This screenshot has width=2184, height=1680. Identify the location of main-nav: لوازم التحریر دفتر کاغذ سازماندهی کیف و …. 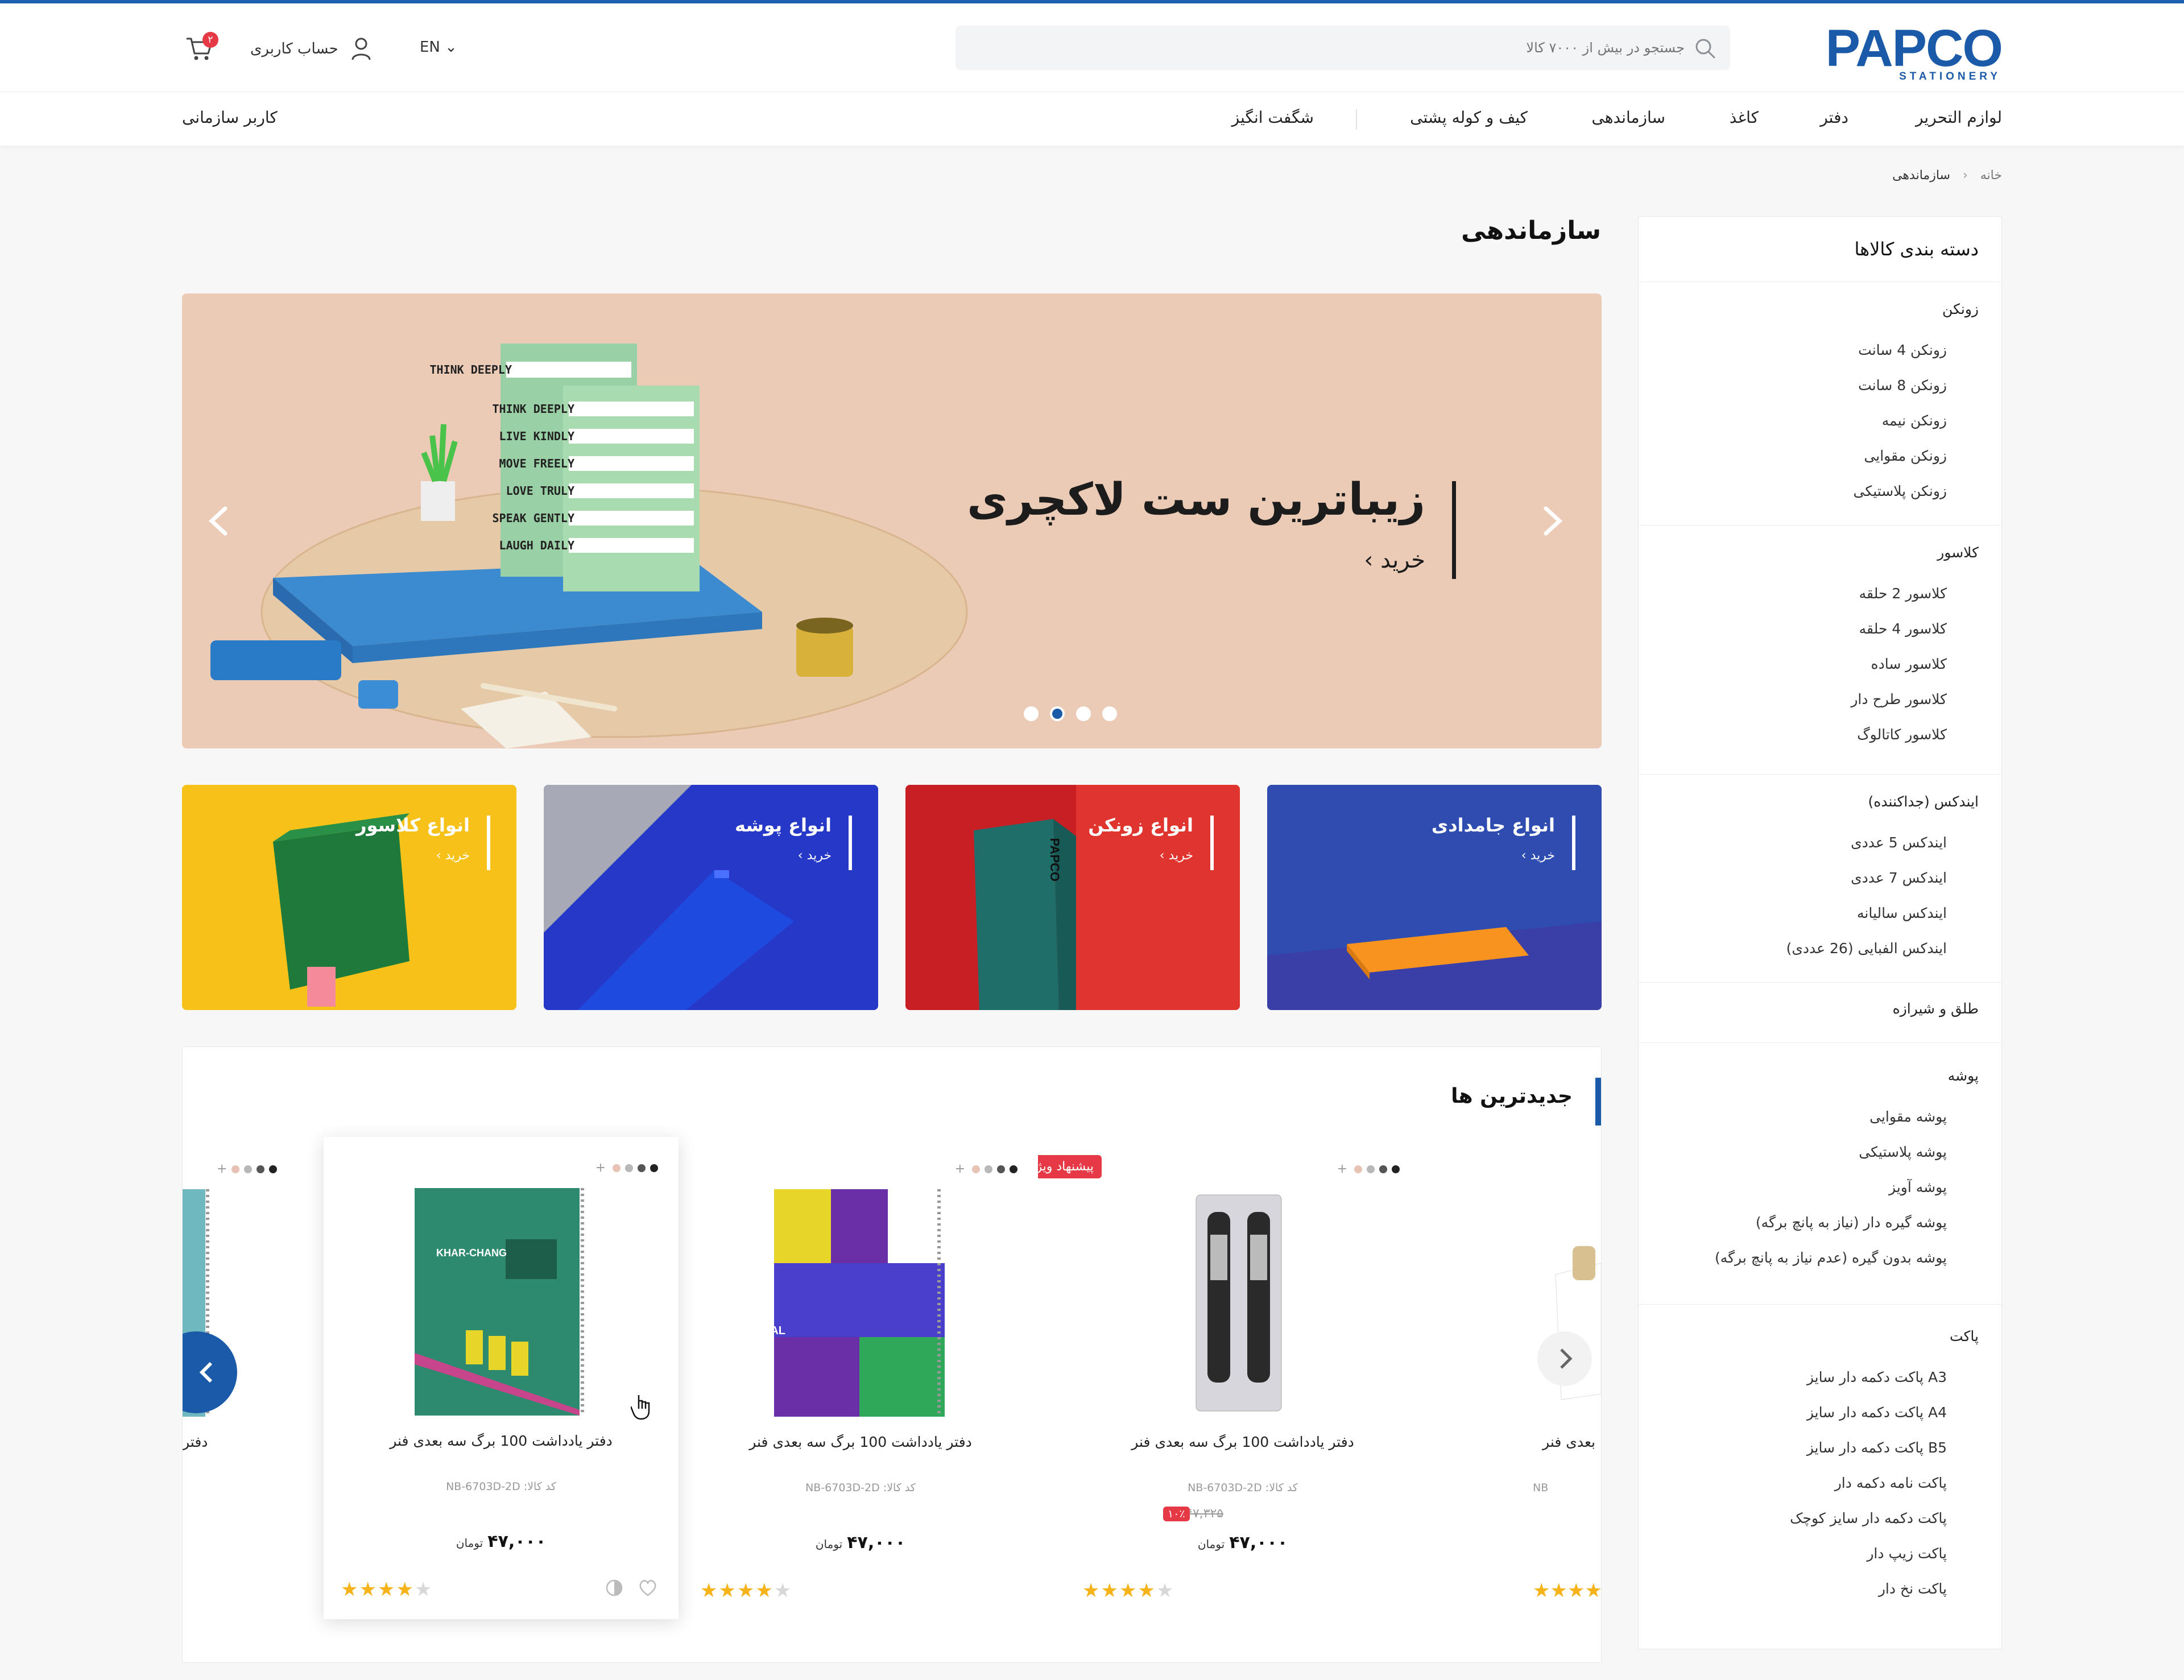
(1092, 119).